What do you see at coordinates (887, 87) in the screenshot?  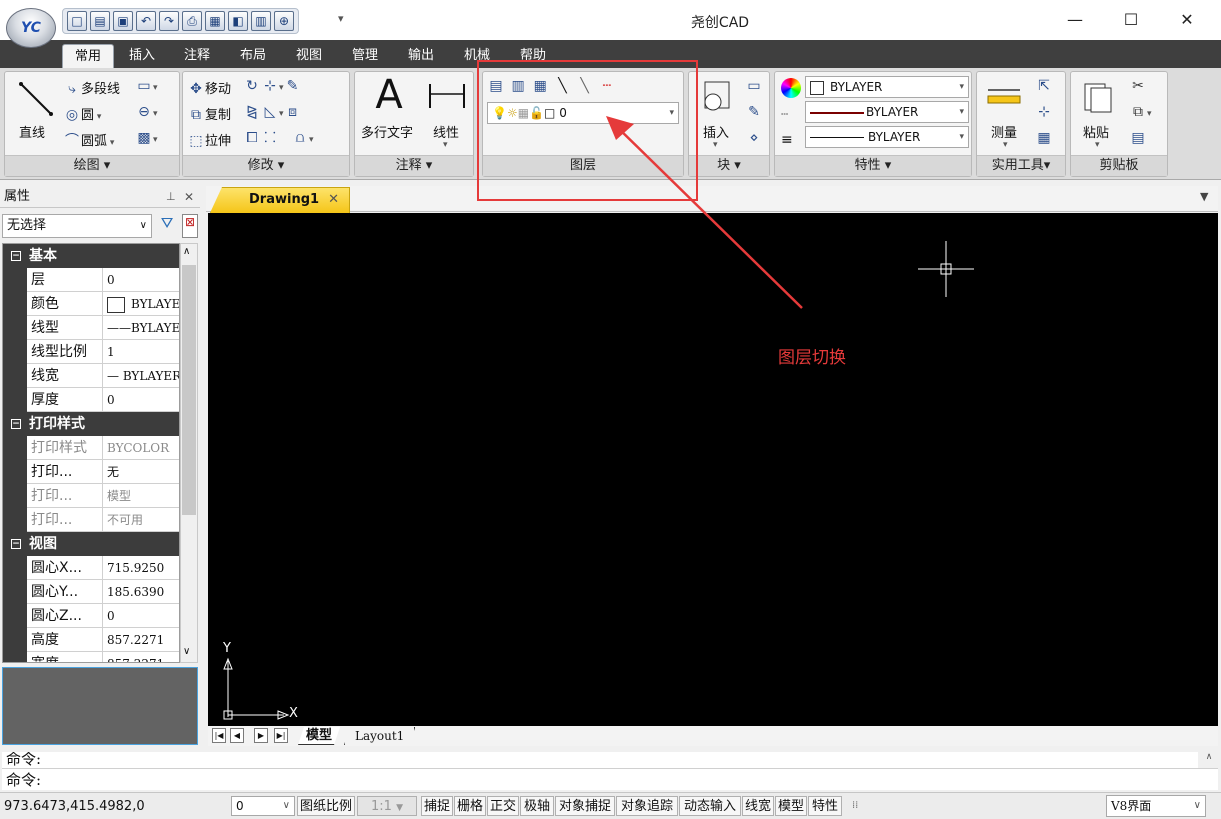 I see `color-combo: BYLAYER ▾` at bounding box center [887, 87].